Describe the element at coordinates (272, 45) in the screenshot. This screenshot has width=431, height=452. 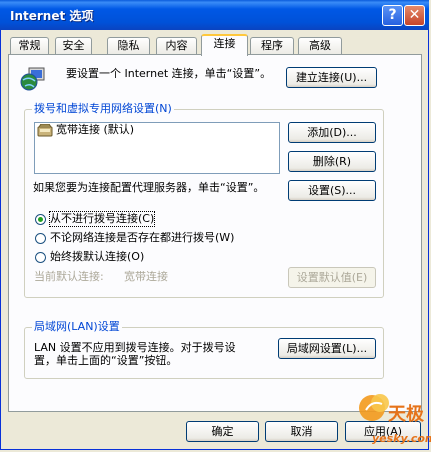
I see `tab-programs: 程序` at that location.